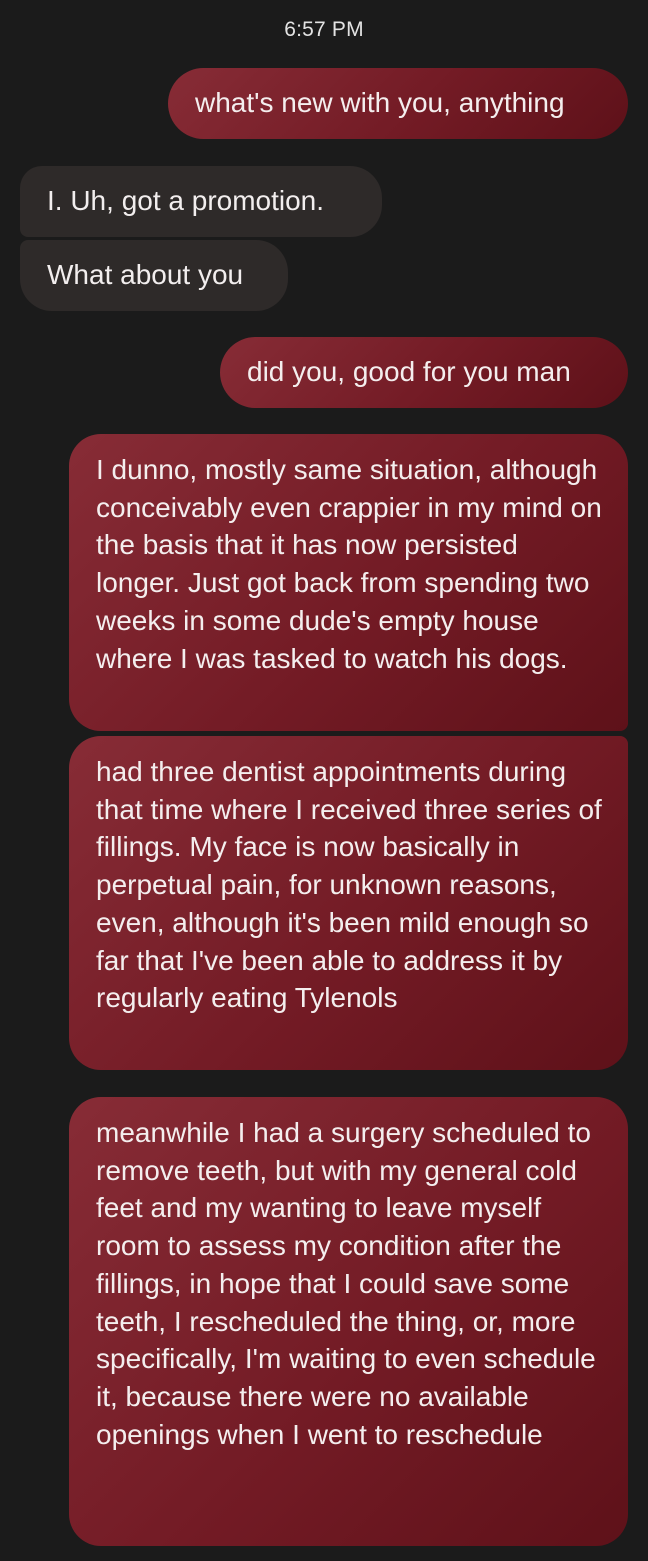 Image resolution: width=648 pixels, height=1561 pixels. What do you see at coordinates (324, 29) in the screenshot?
I see `message-timestamp: 6:57 PM` at bounding box center [324, 29].